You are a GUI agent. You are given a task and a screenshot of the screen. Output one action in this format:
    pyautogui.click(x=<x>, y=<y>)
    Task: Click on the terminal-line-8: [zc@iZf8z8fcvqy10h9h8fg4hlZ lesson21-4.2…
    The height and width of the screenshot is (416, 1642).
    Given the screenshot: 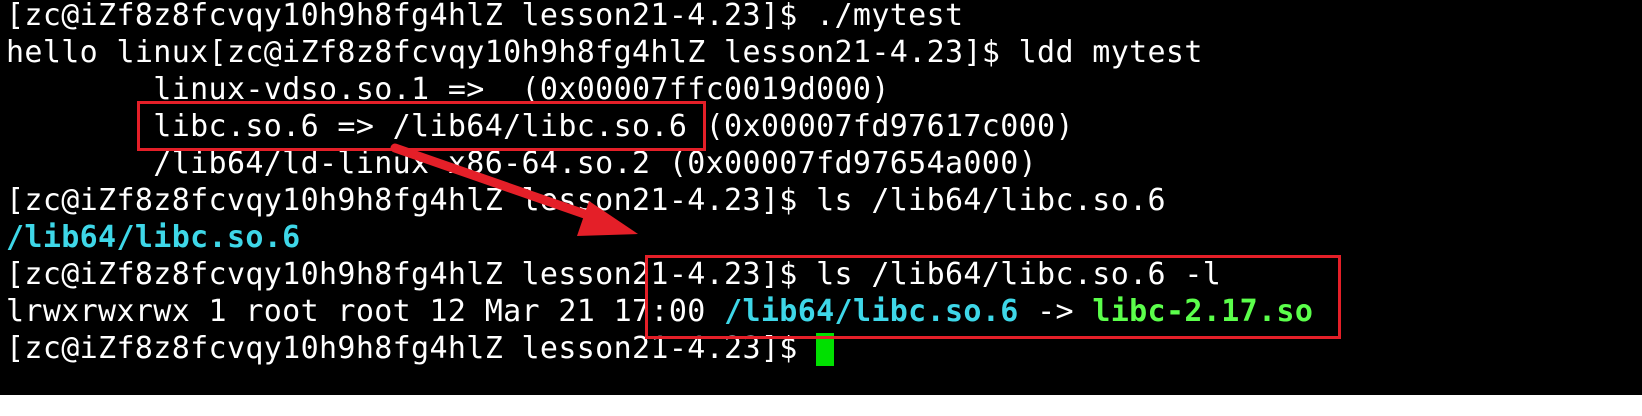 What is the action you would take?
    pyautogui.click(x=613, y=274)
    